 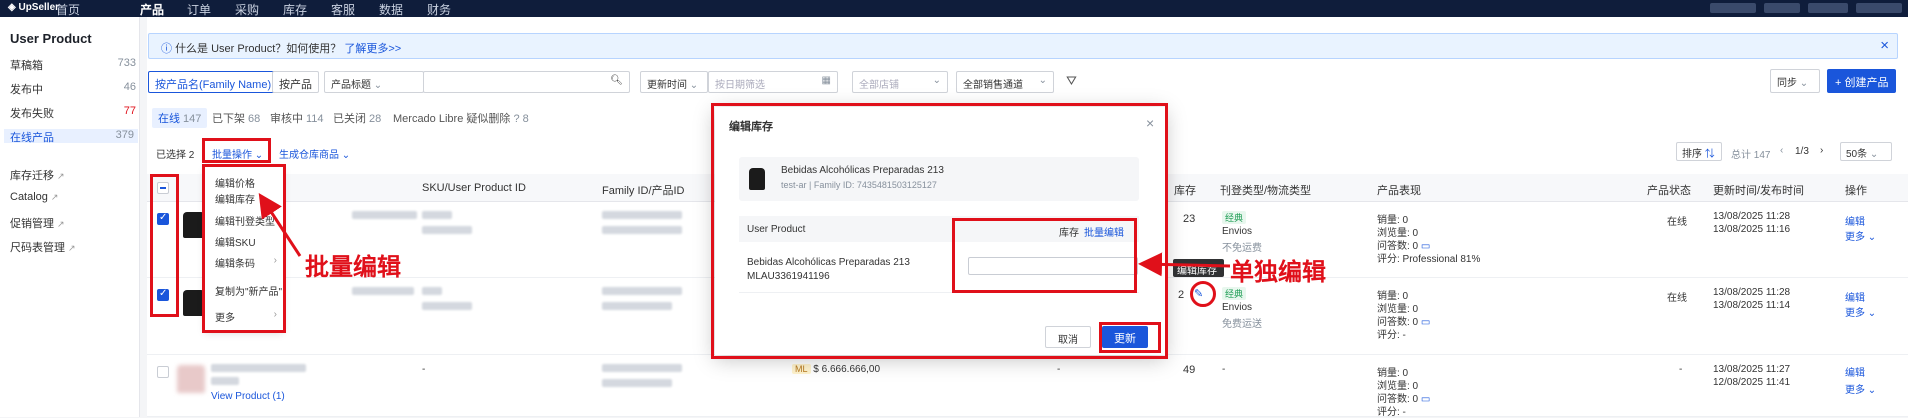 I want to click on sync-button: 同步 ⌄, so click(x=1795, y=81).